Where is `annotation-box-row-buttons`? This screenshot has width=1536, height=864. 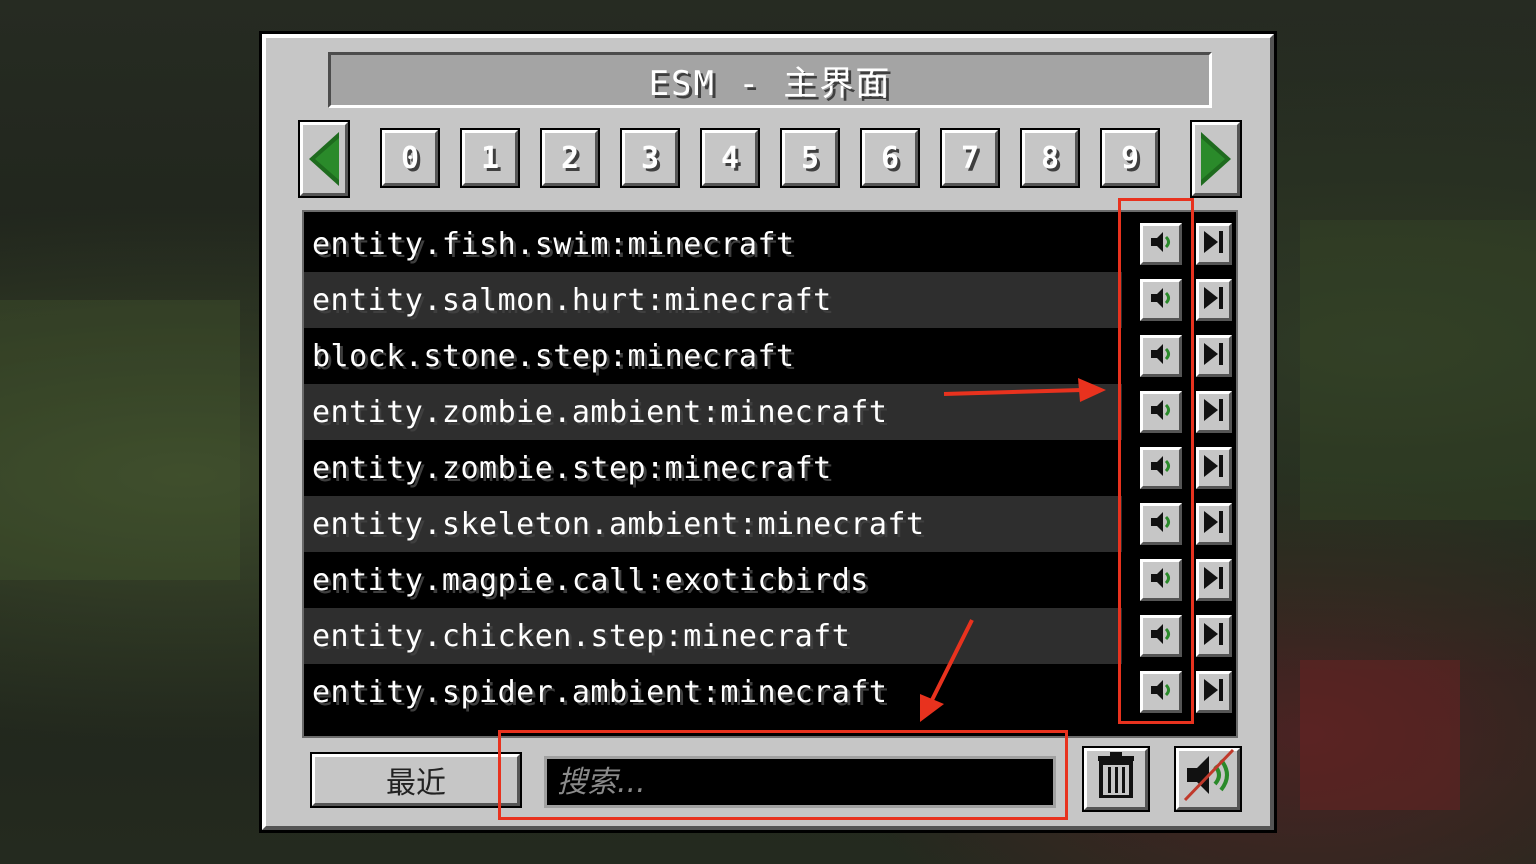 annotation-box-row-buttons is located at coordinates (1156, 461).